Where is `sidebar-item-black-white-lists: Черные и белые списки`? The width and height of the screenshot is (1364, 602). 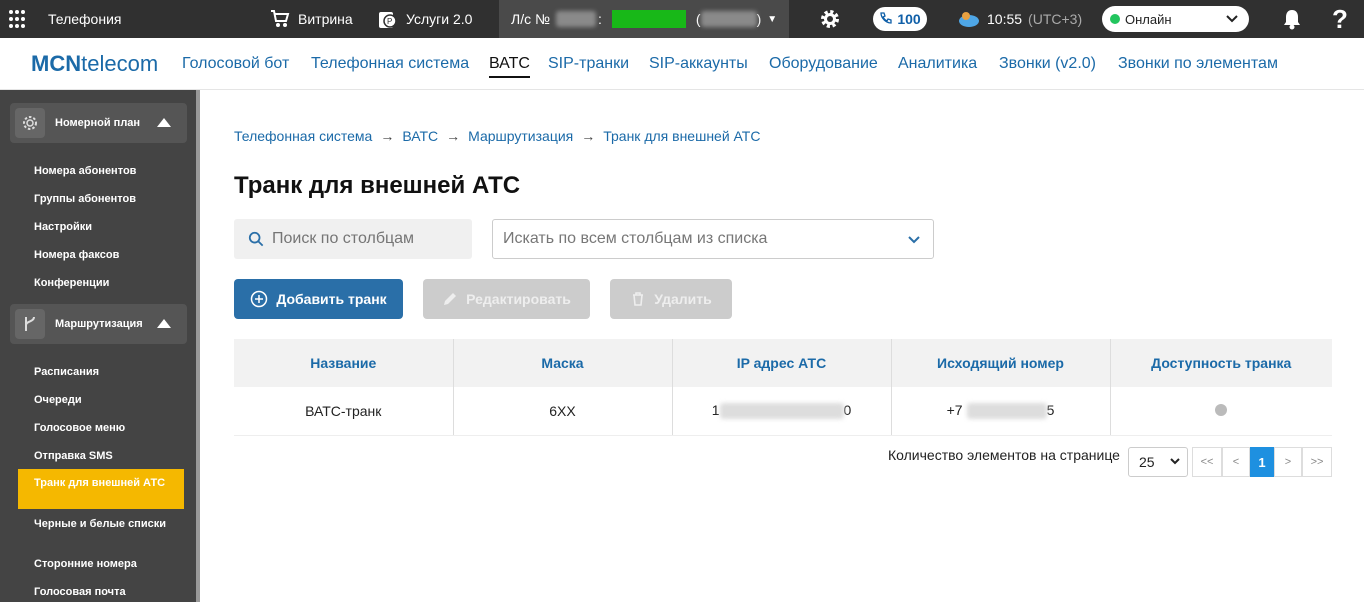 sidebar-item-black-white-lists: Черные и белые списки is located at coordinates (104, 524).